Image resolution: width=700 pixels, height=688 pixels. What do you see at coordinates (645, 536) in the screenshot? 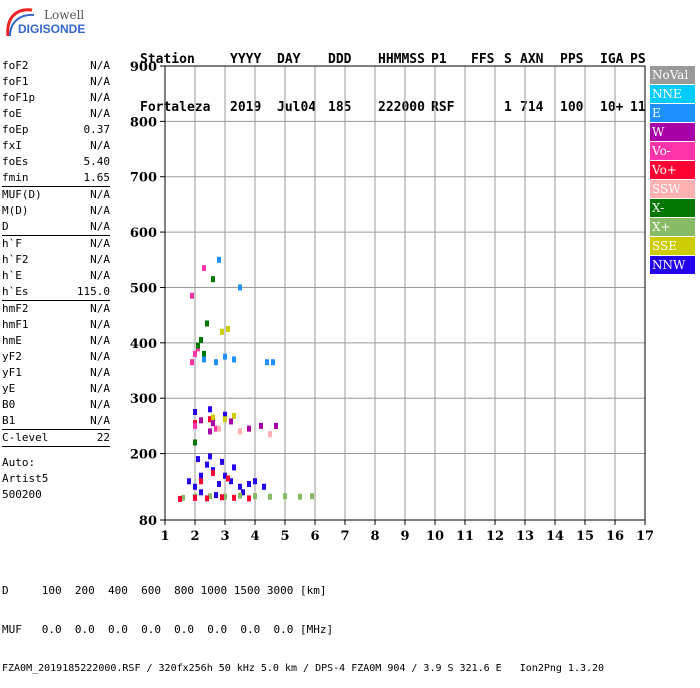
I see `x-tick-label: 17` at bounding box center [645, 536].